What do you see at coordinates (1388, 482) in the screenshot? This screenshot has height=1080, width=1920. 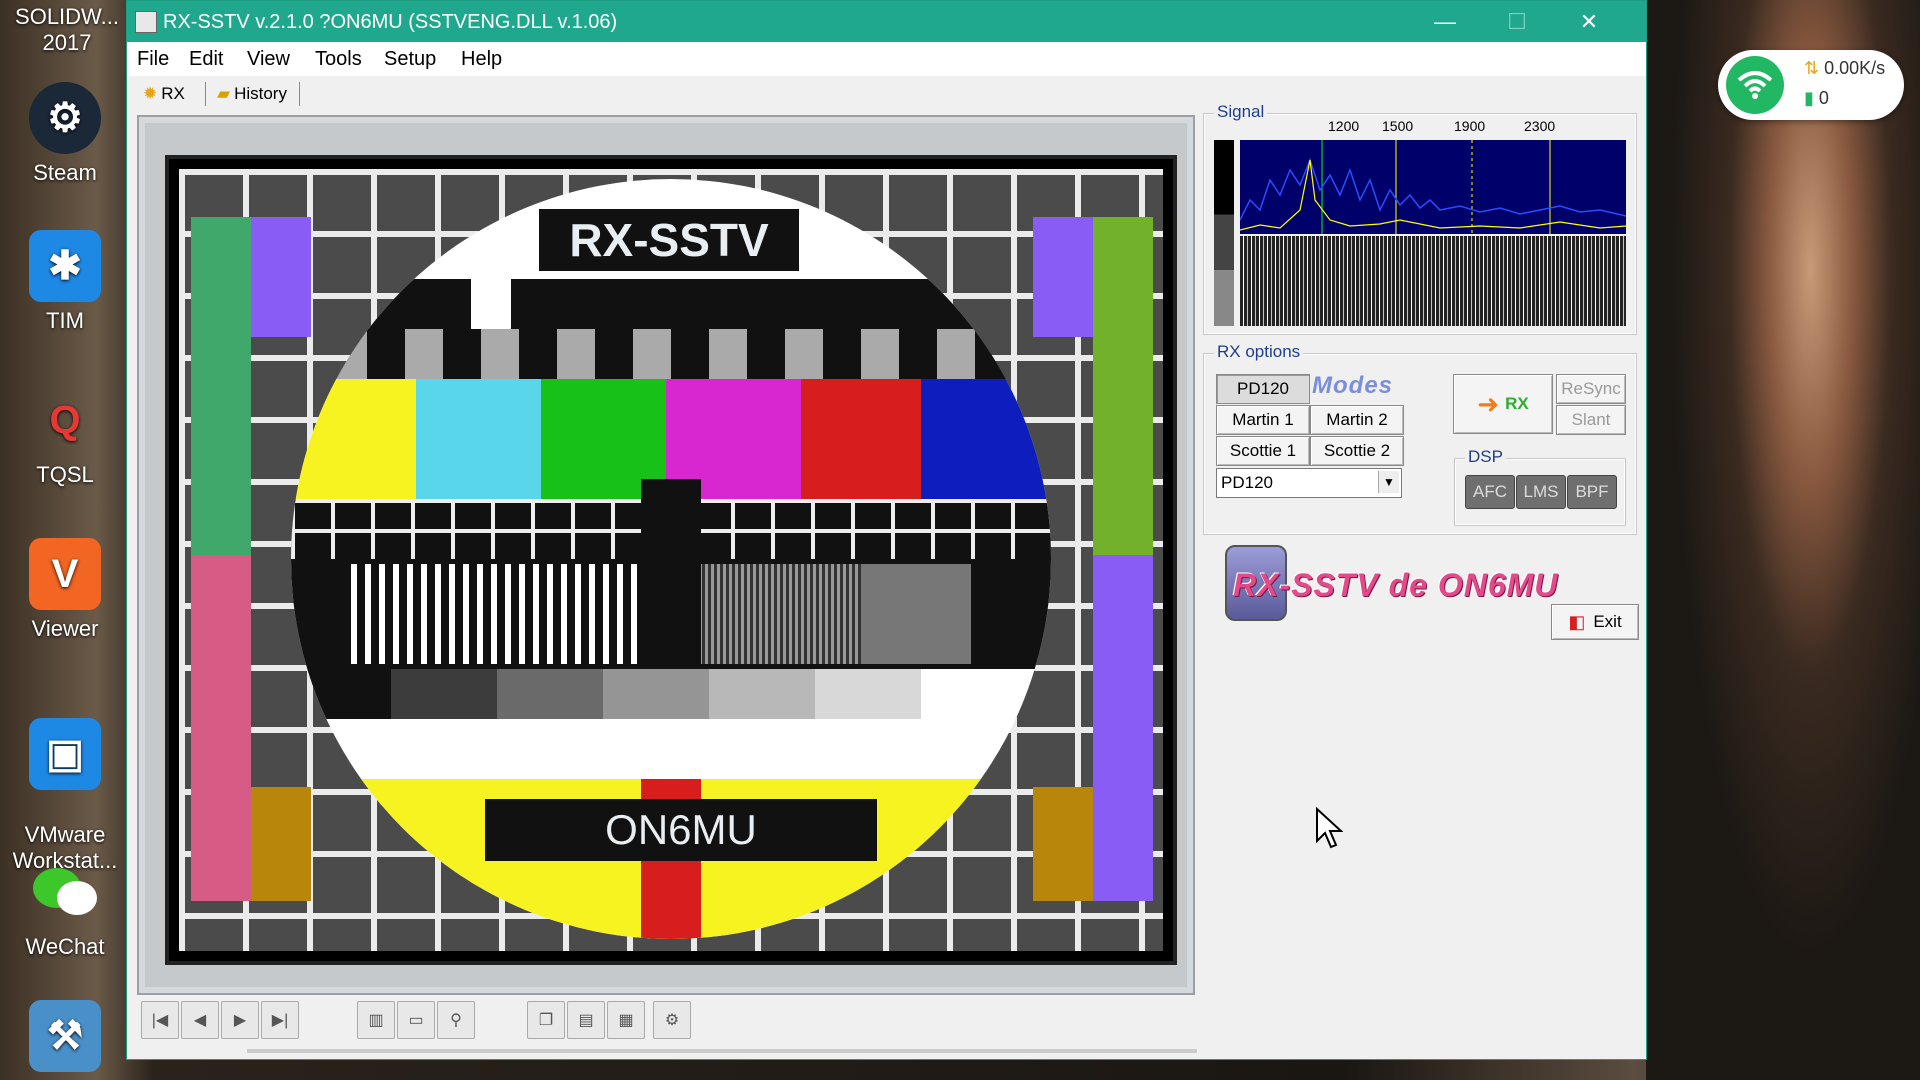 I see `chevron-down-icon: ▼` at bounding box center [1388, 482].